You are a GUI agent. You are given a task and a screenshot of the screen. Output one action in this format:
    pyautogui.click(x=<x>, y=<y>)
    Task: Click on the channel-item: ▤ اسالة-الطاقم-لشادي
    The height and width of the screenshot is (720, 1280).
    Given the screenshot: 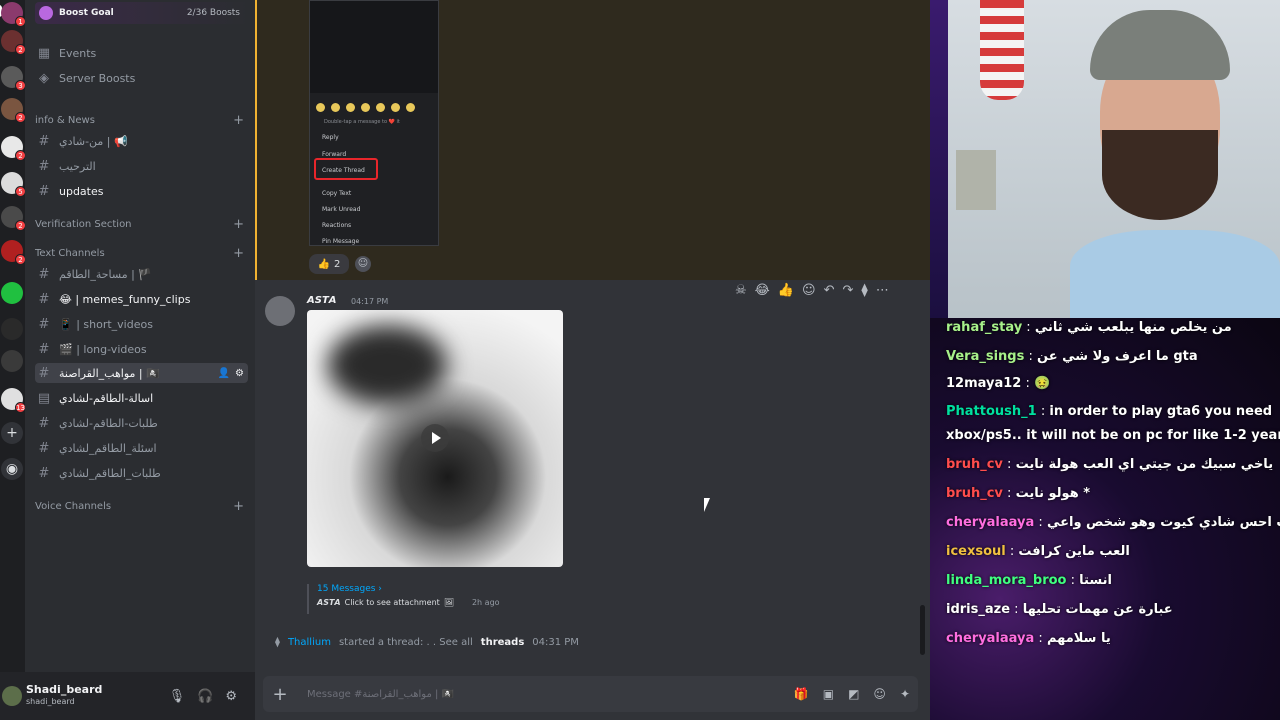 What is the action you would take?
    pyautogui.click(x=141, y=398)
    